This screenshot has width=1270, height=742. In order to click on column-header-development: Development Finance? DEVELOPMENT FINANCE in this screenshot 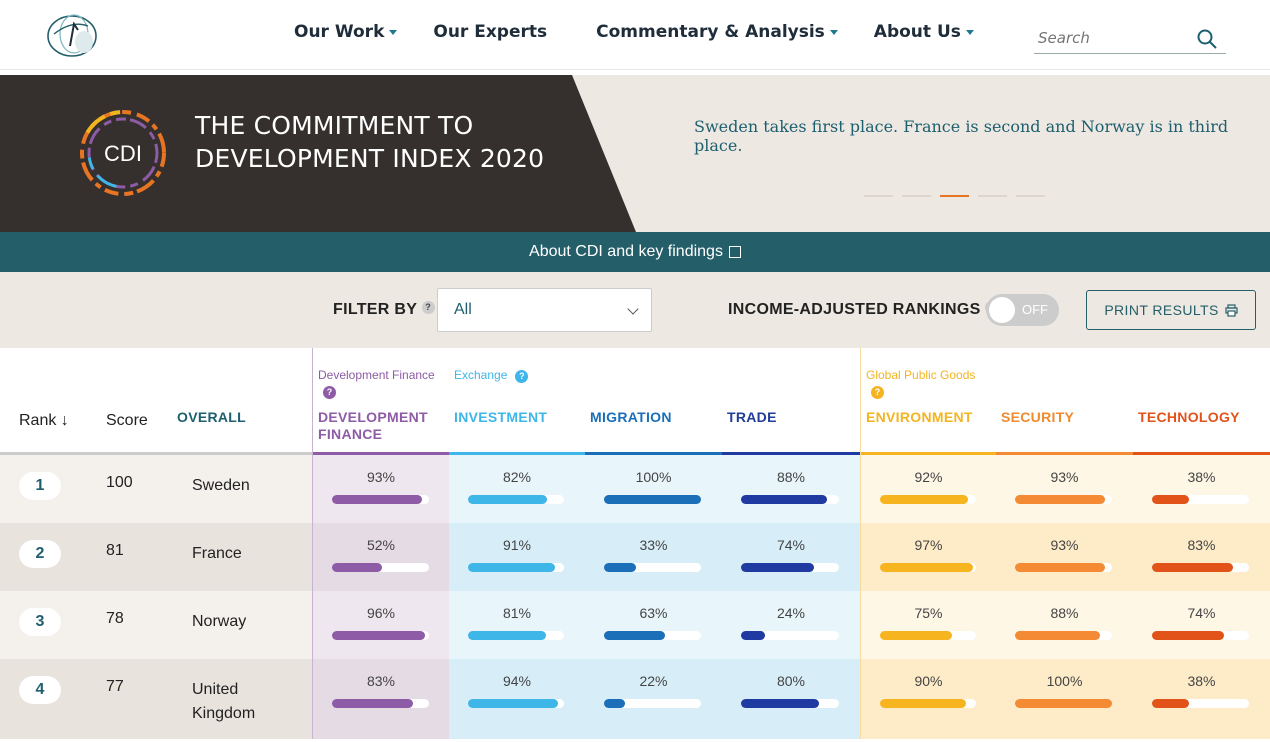, I will do `click(380, 401)`.